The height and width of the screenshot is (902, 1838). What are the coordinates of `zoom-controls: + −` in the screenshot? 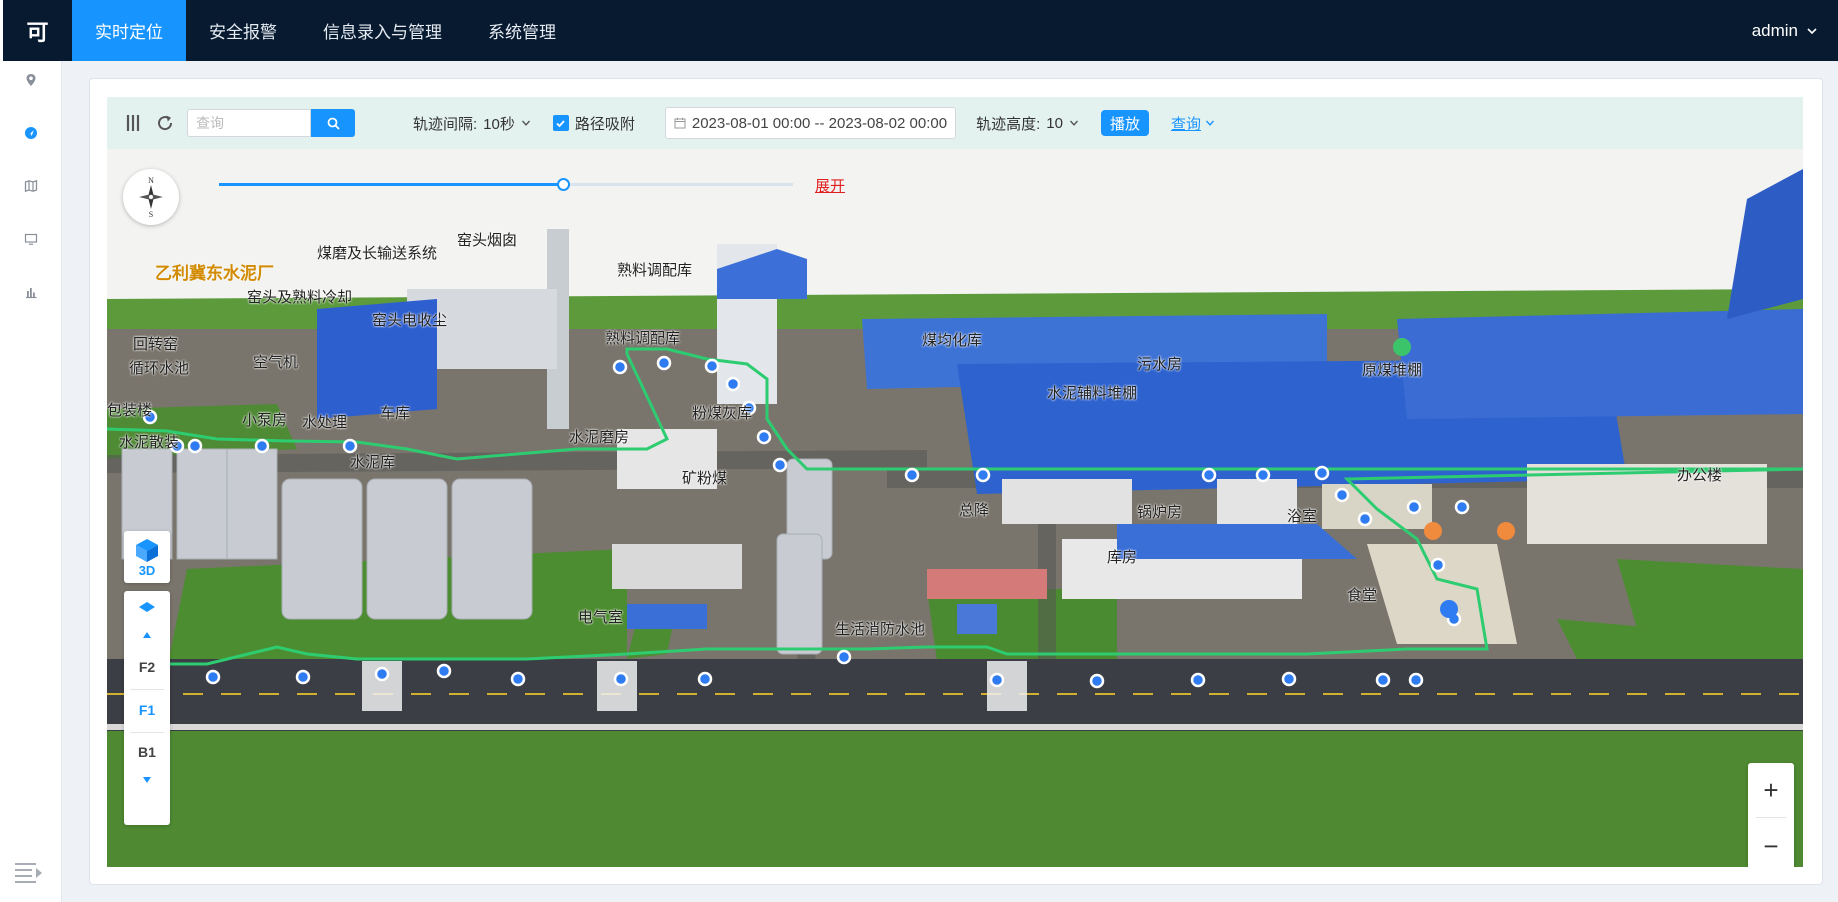 It's located at (1771, 815).